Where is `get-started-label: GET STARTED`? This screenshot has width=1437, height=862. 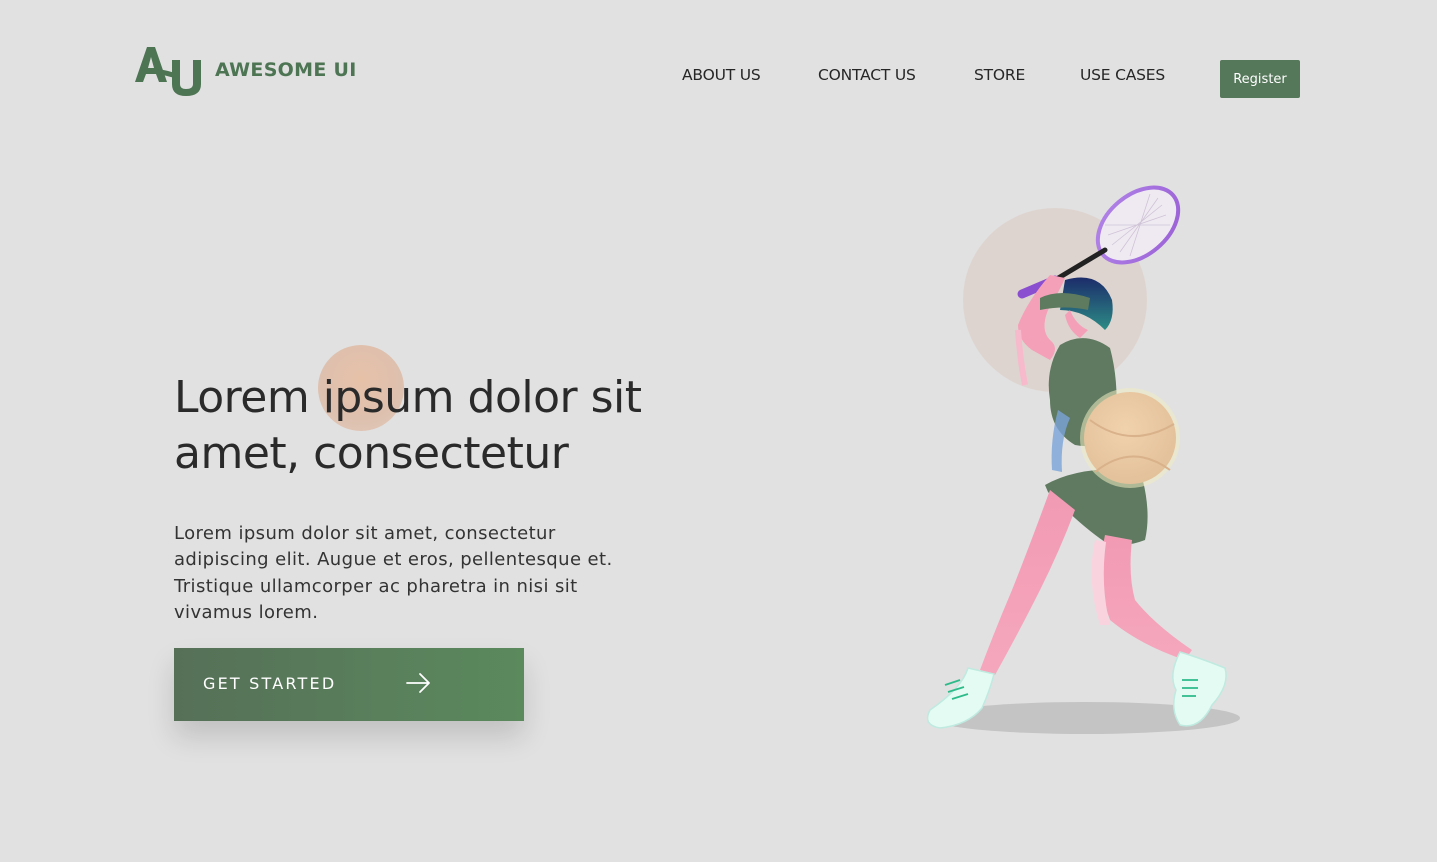
get-started-label: GET STARTED is located at coordinates (270, 683).